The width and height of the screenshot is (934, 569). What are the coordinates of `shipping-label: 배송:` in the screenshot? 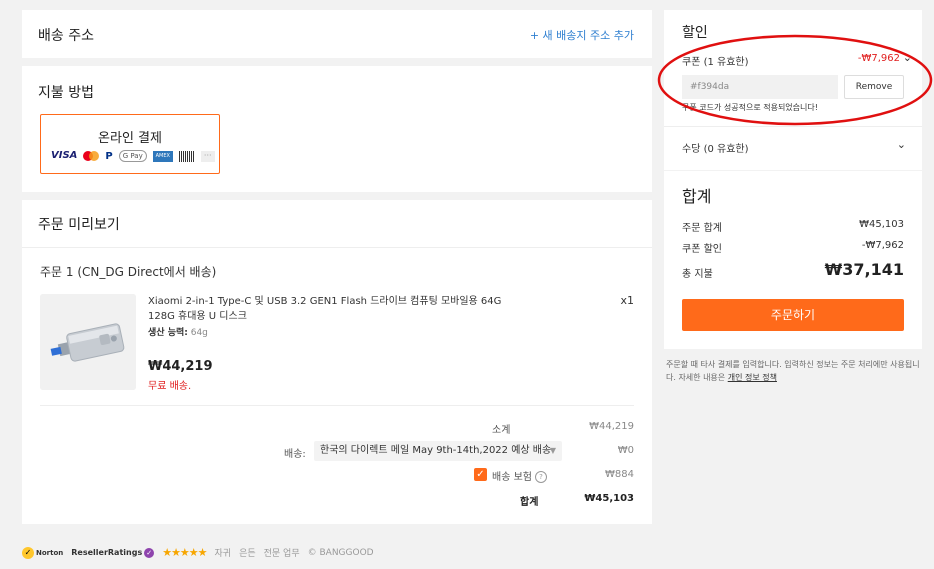 It's located at (295, 454).